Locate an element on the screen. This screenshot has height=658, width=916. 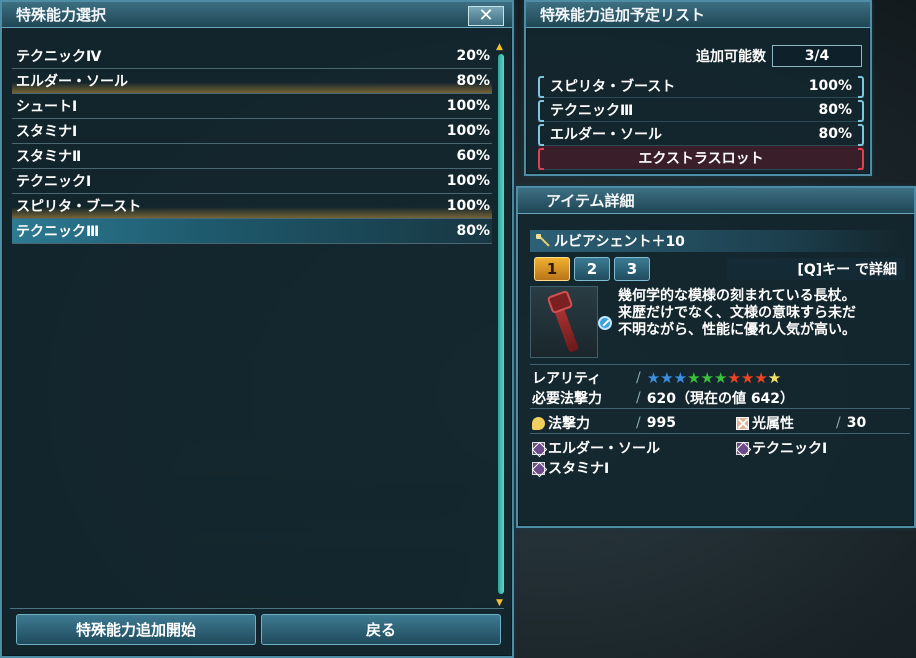
ability-name: スタミナⅡ is located at coordinates (49, 157).